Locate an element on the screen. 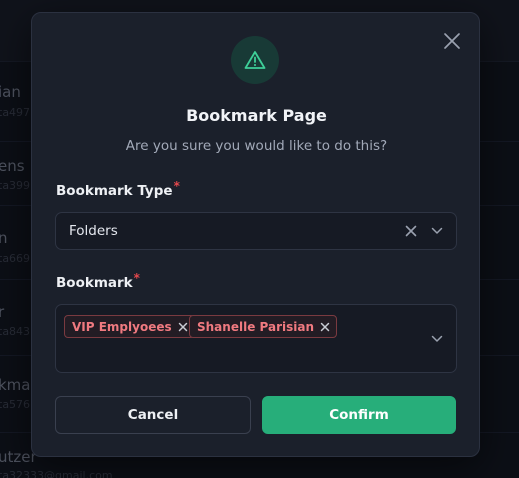 The width and height of the screenshot is (519, 478). bookmark-multiselect: VIP Emplyoees Shanelle Parisian is located at coordinates (256, 338).